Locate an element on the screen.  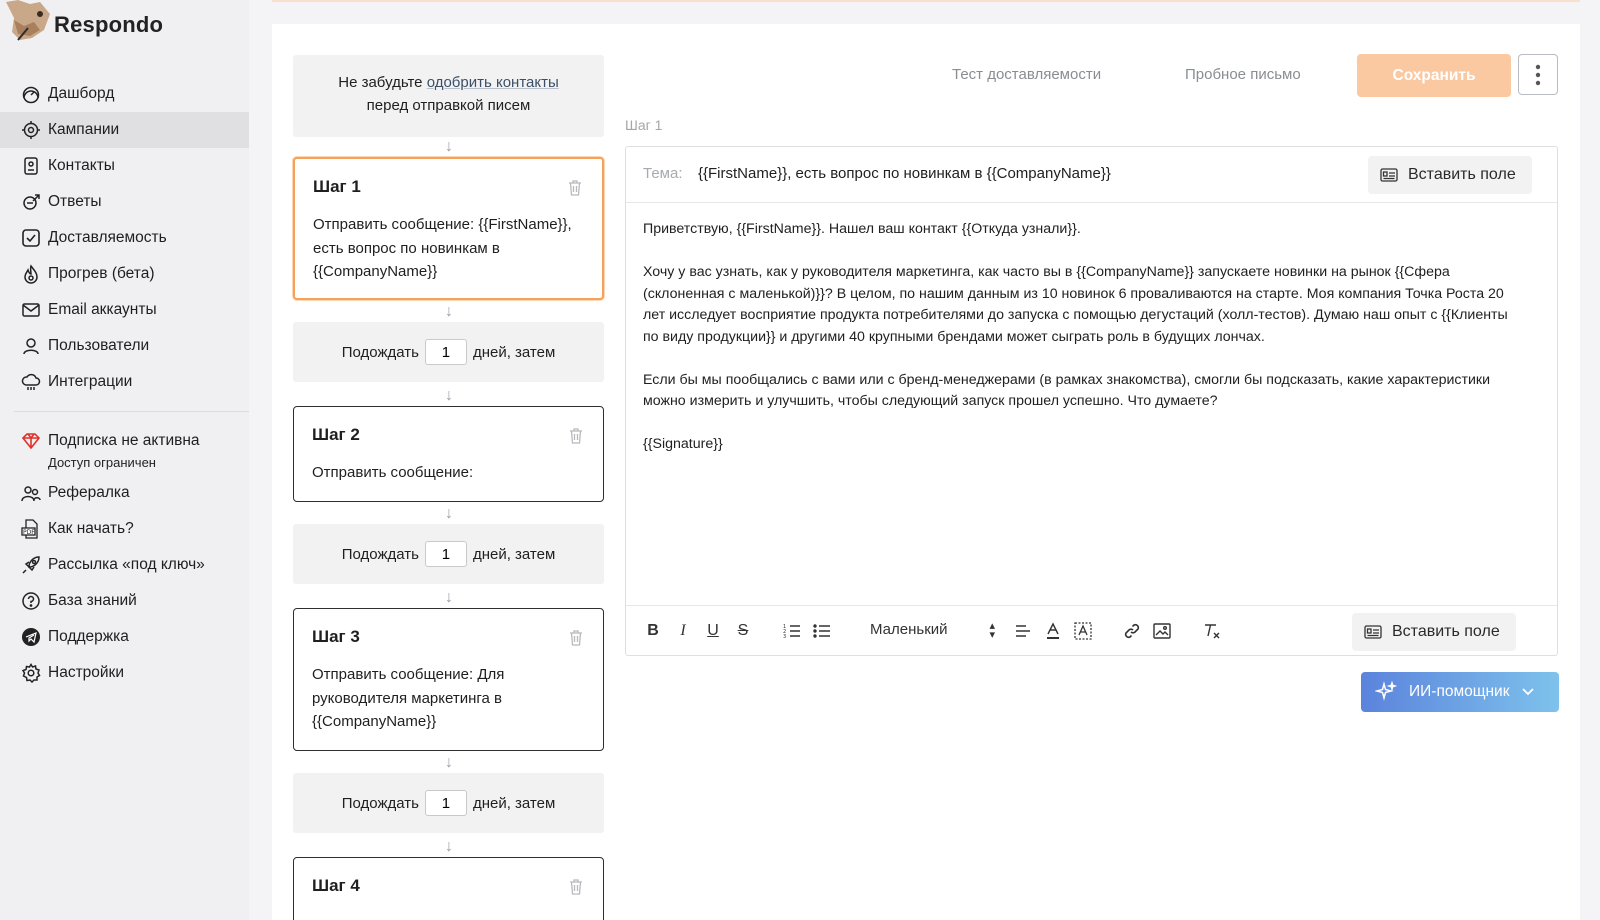
sparkle-icon is located at coordinates (1386, 691).